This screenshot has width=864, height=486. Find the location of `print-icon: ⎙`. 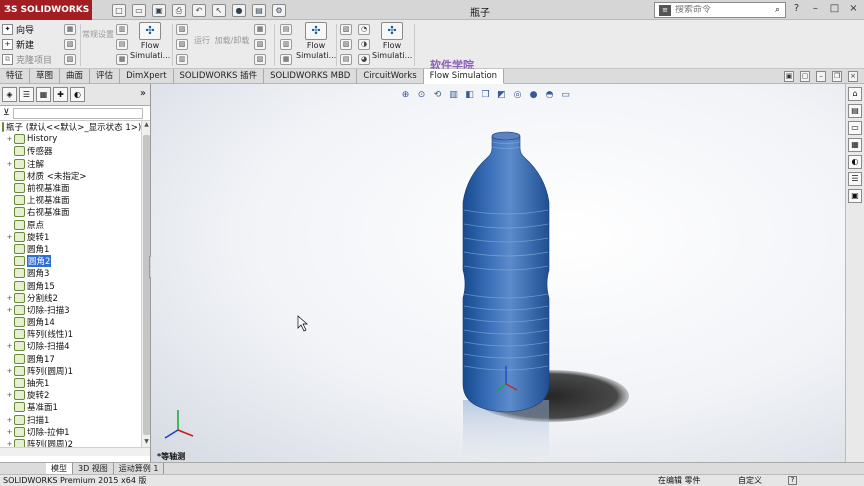

print-icon: ⎙ is located at coordinates (179, 10).